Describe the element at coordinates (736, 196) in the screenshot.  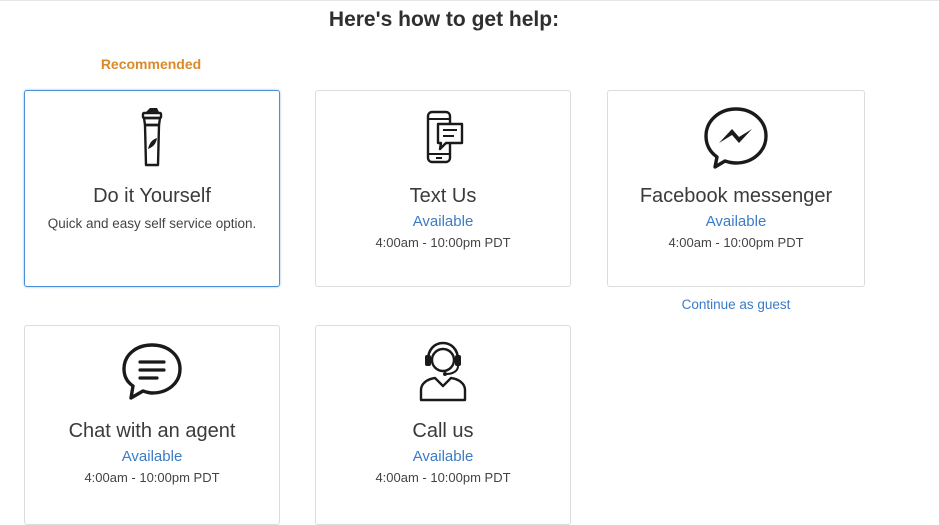
I see `option-title: Facebook messenger` at that location.